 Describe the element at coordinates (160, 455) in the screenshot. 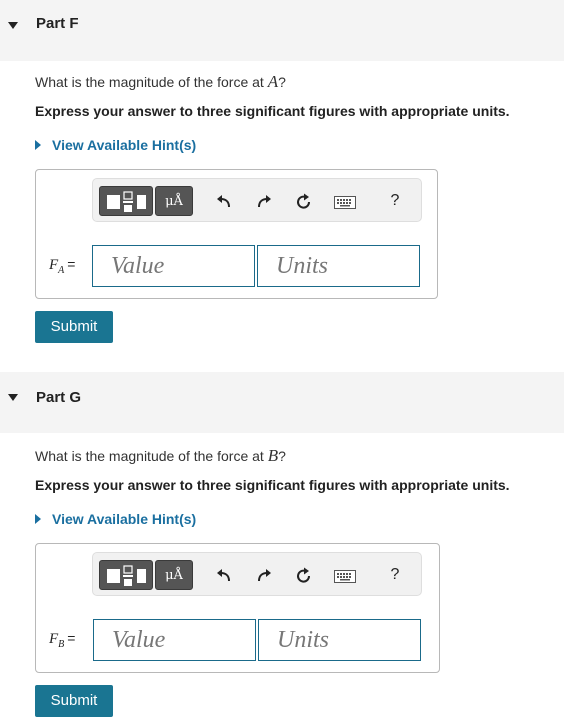

I see `question-text: What is the magnitude of the force at B?` at that location.